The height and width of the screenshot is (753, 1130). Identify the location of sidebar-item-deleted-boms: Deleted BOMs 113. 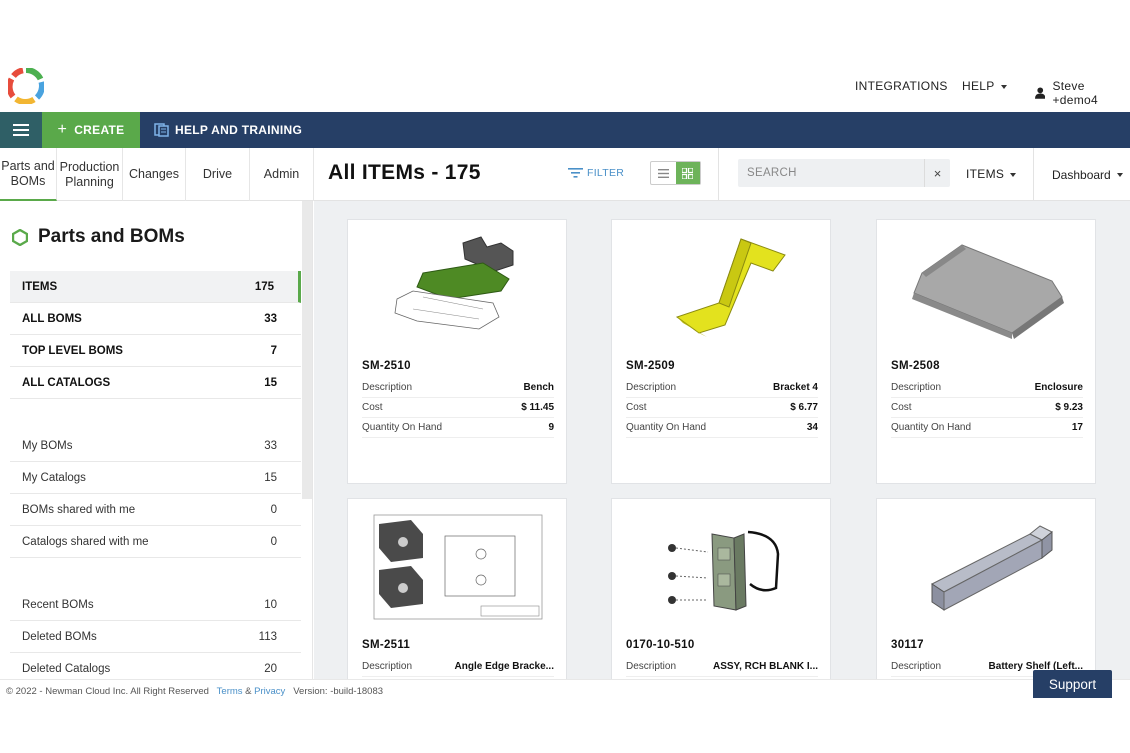
(155, 637).